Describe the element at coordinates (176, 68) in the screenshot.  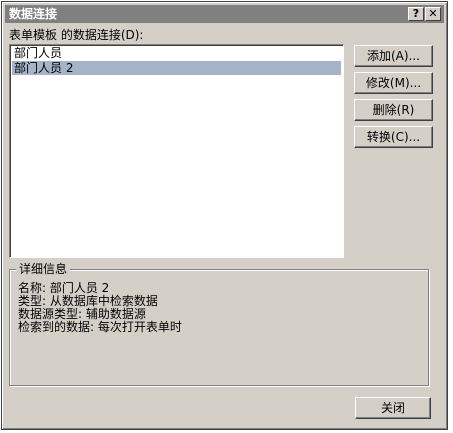
I see `list-item-selected: 部门人员 2` at that location.